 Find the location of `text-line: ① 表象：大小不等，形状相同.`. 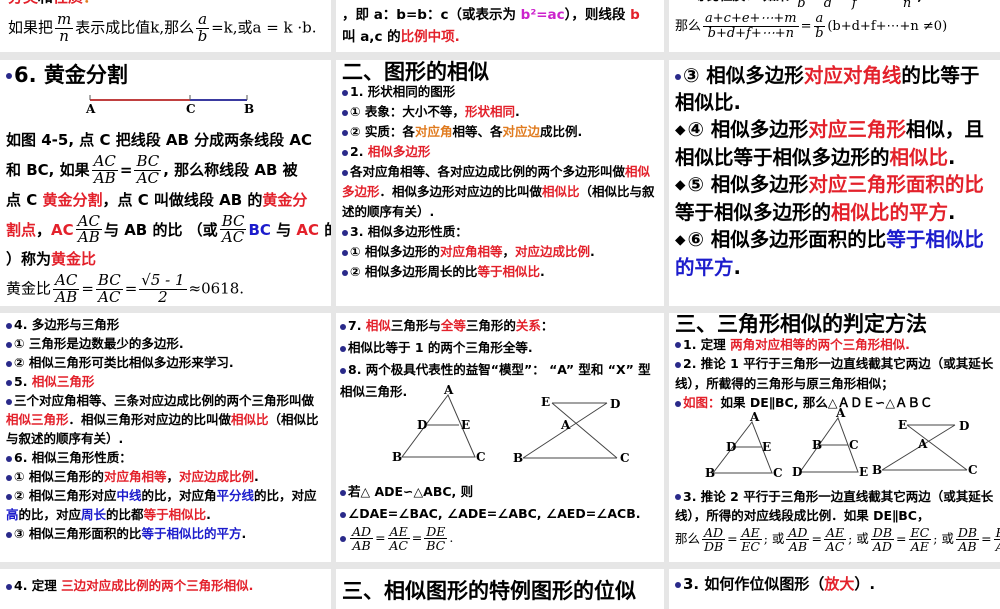

text-line: ① 表象：大小不等，形状相同. is located at coordinates (500, 112).